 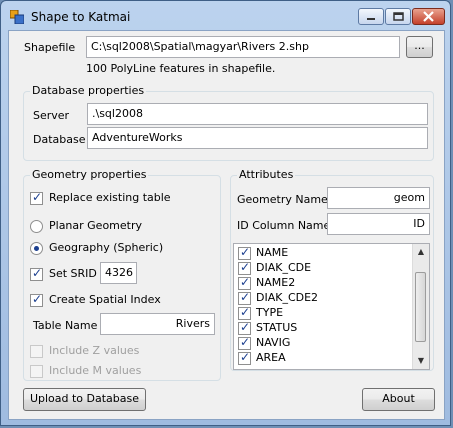 I want to click on id-column-label: ID Column Name, so click(x=284, y=225).